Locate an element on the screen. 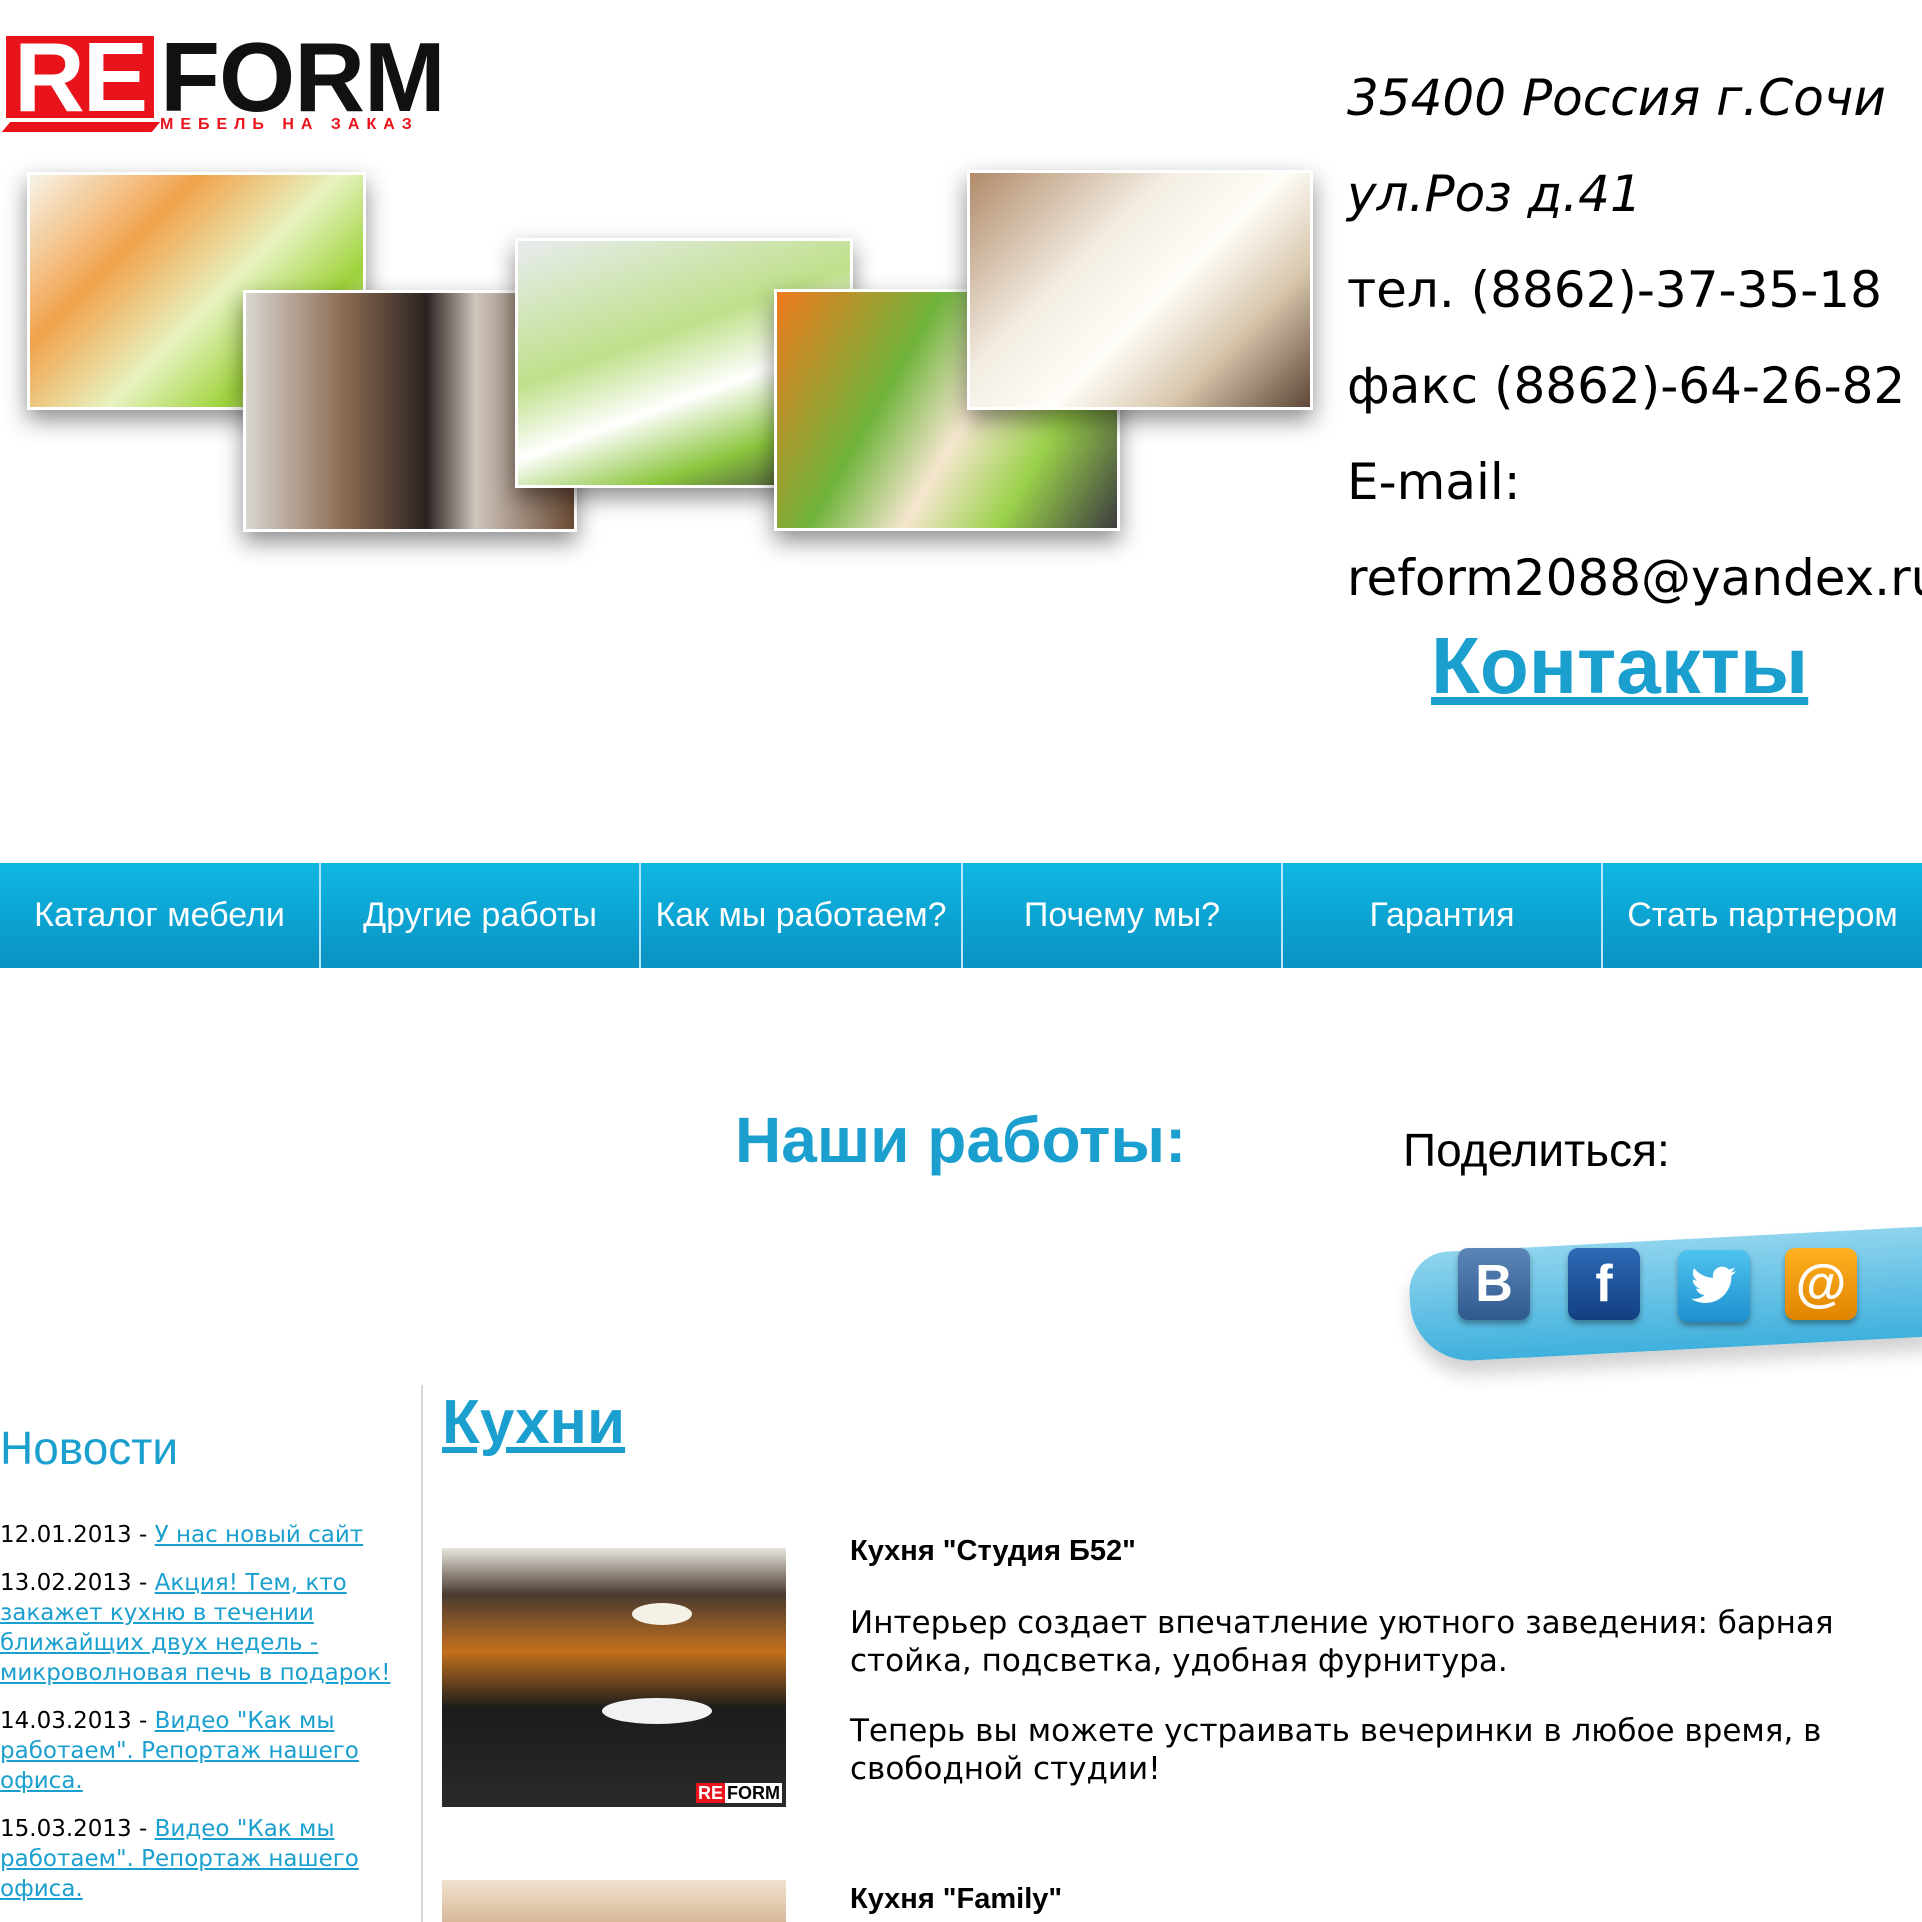  address-line-1: 35400 Россия г.Сочи is located at coordinates (1616, 98).